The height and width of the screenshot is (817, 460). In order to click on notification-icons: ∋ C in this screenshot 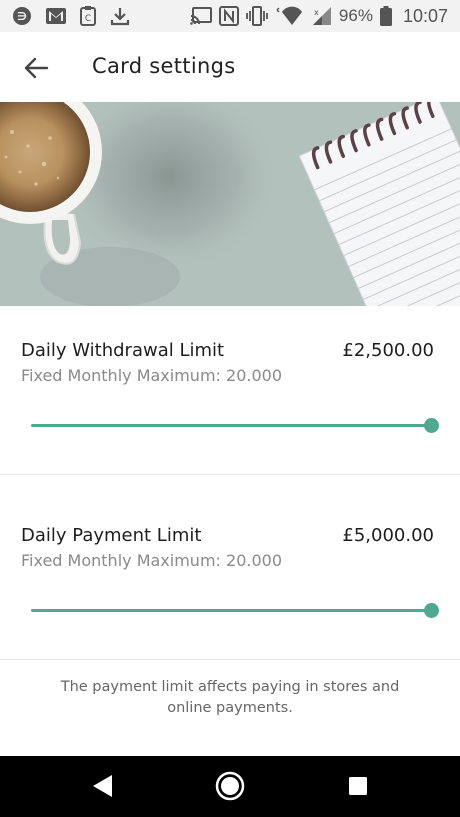, I will do `click(65, 16)`.